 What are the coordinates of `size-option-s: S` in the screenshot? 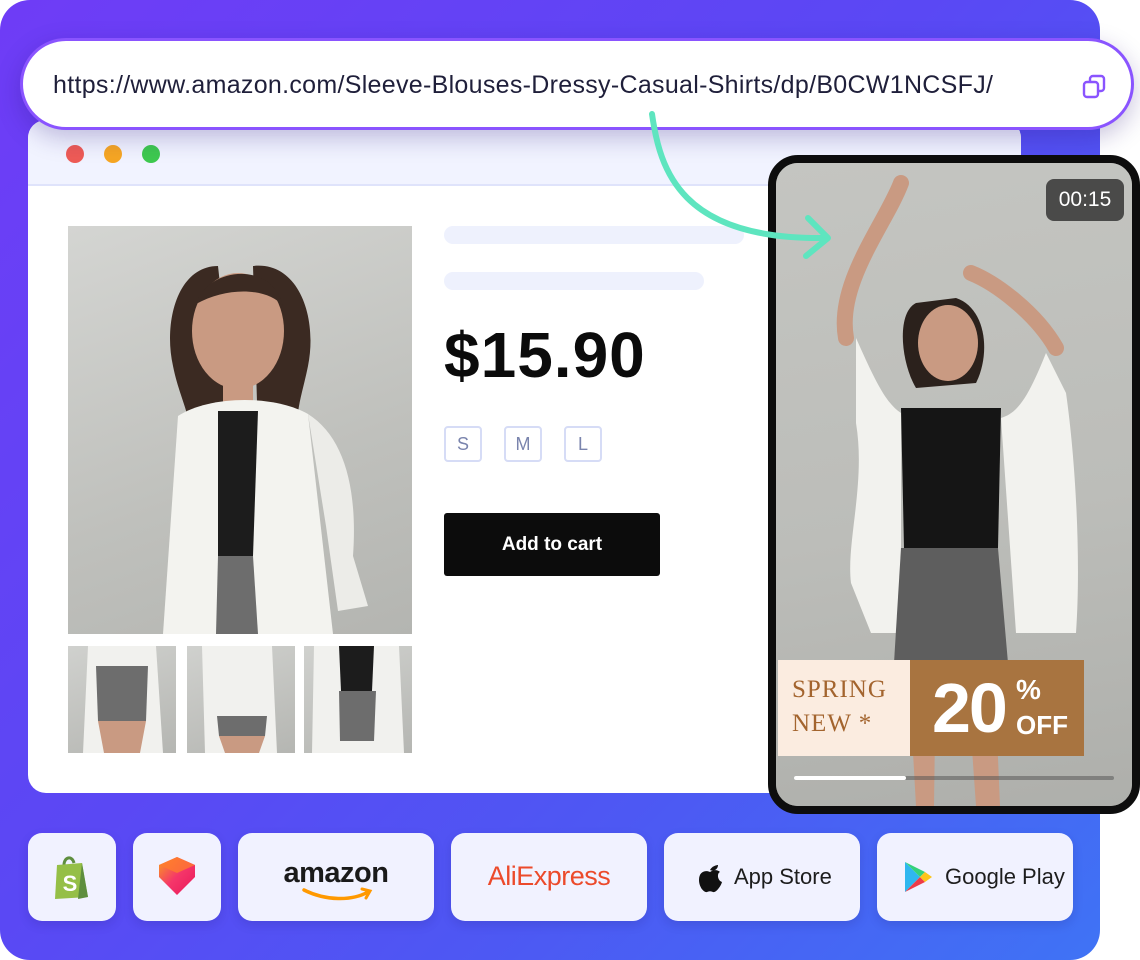 It's located at (463, 444).